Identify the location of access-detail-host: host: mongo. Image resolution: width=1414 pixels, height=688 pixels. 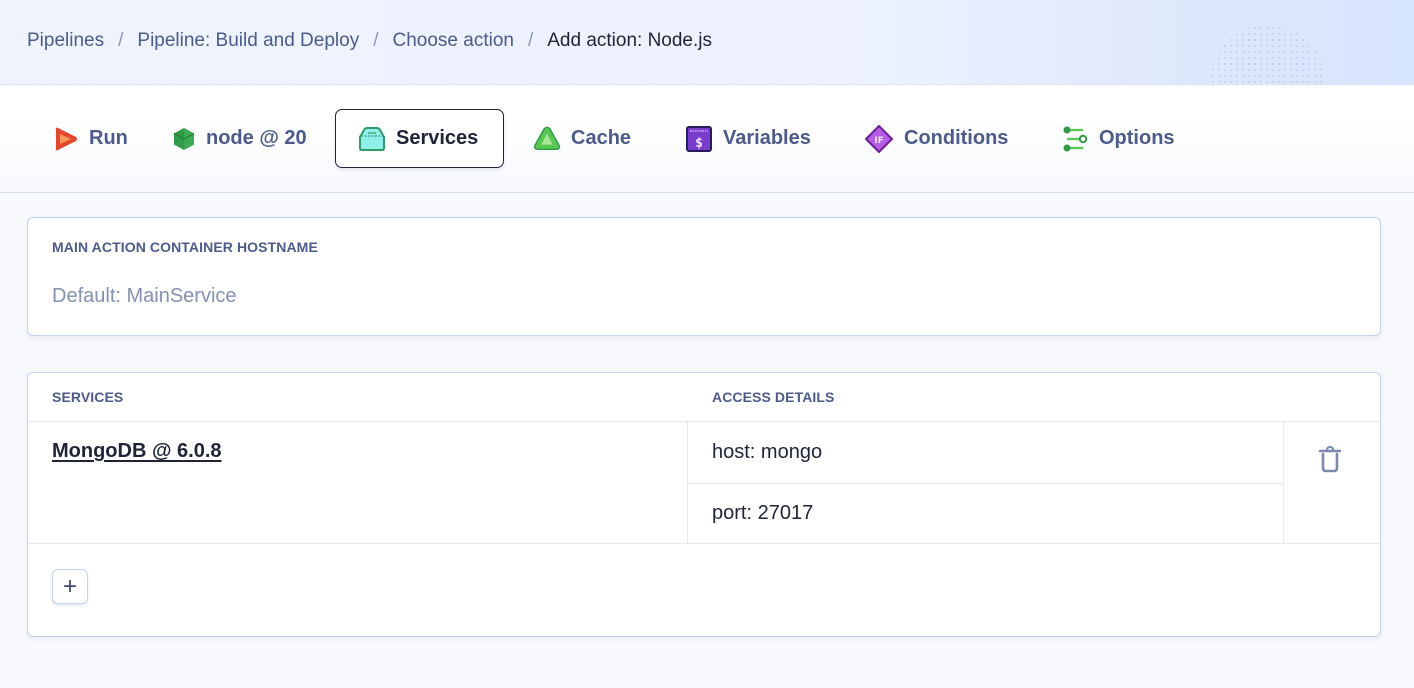
(767, 452).